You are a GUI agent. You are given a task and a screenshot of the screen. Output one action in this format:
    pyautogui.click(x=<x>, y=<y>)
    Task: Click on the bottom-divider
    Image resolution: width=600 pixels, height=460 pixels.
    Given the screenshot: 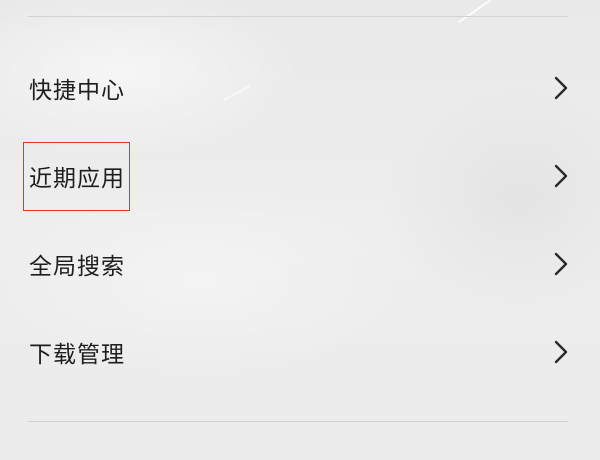 What is the action you would take?
    pyautogui.click(x=298, y=421)
    